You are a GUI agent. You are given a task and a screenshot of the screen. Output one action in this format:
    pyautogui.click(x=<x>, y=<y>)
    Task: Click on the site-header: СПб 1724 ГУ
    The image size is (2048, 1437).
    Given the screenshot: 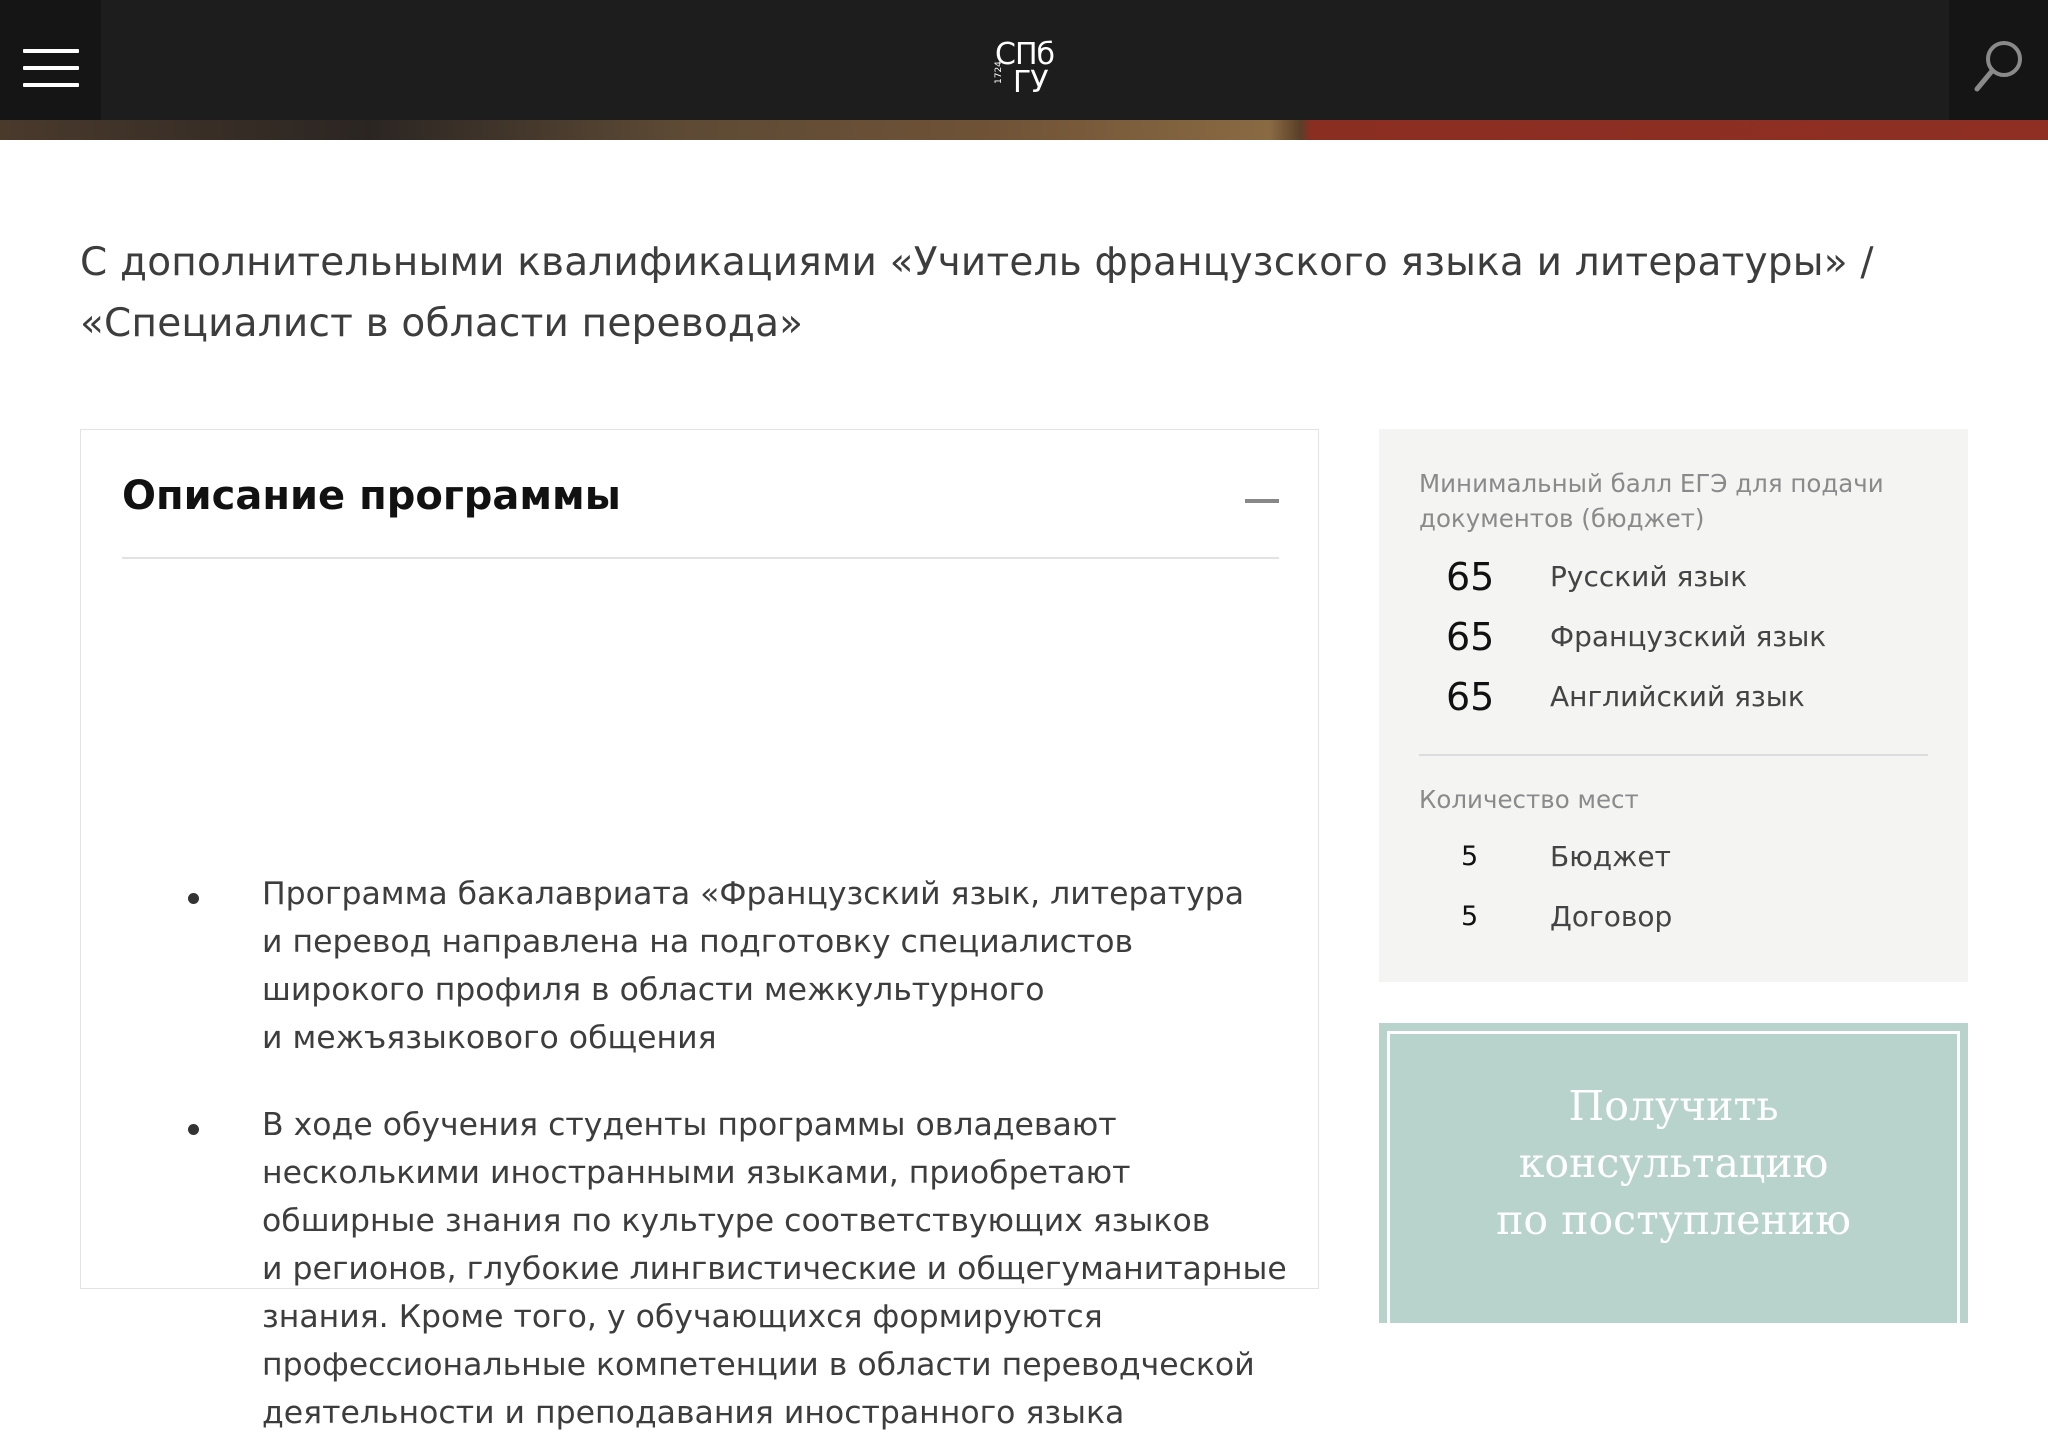 What is the action you would take?
    pyautogui.click(x=1024, y=60)
    